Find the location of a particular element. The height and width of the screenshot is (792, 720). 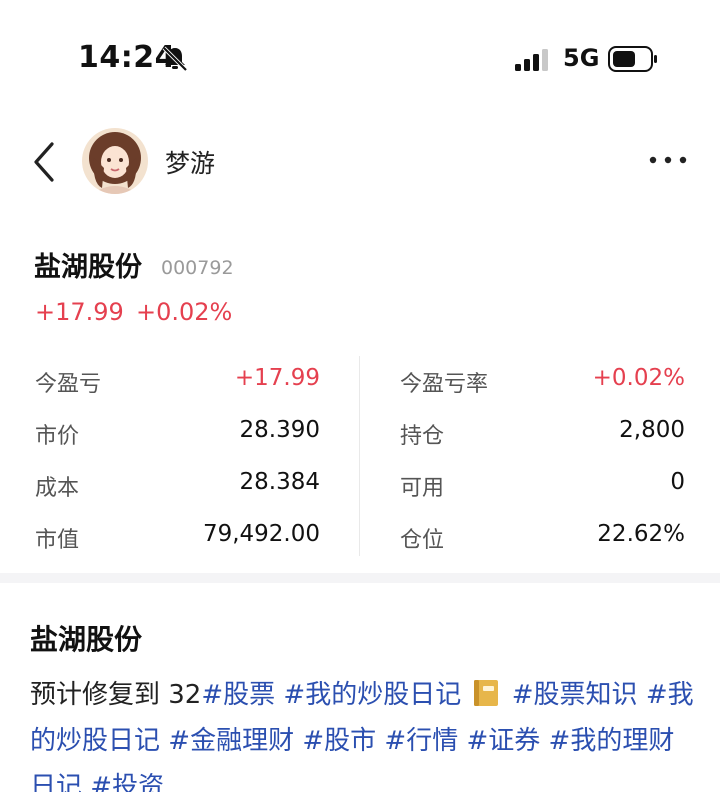

hashtag: #股票 is located at coordinates (238, 695).